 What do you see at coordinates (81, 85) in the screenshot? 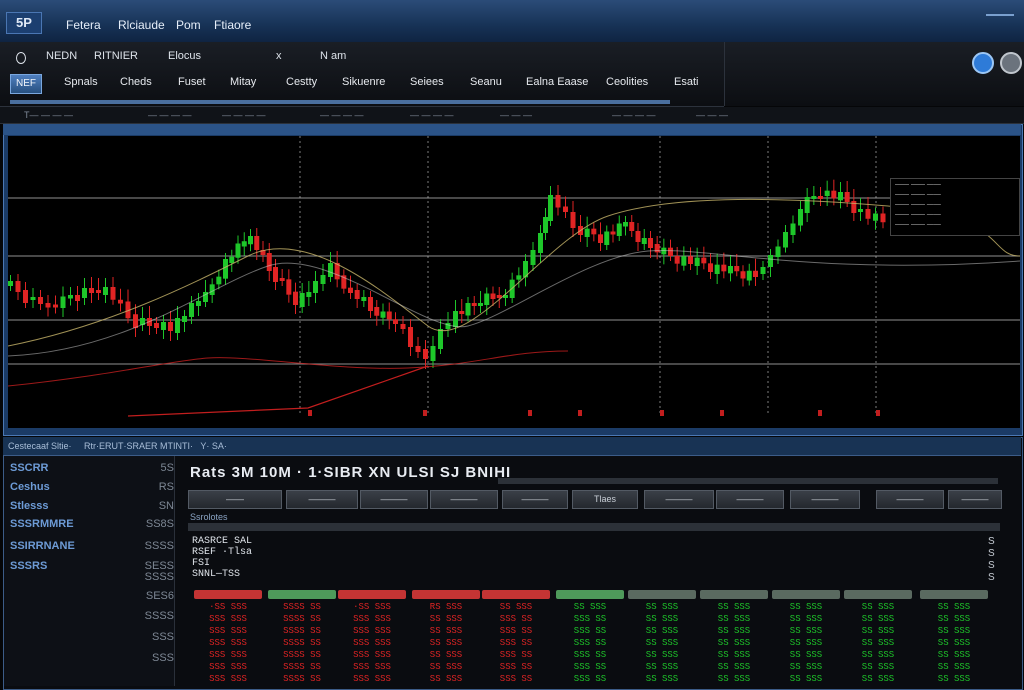
I see `tab-1: Spnals` at bounding box center [81, 85].